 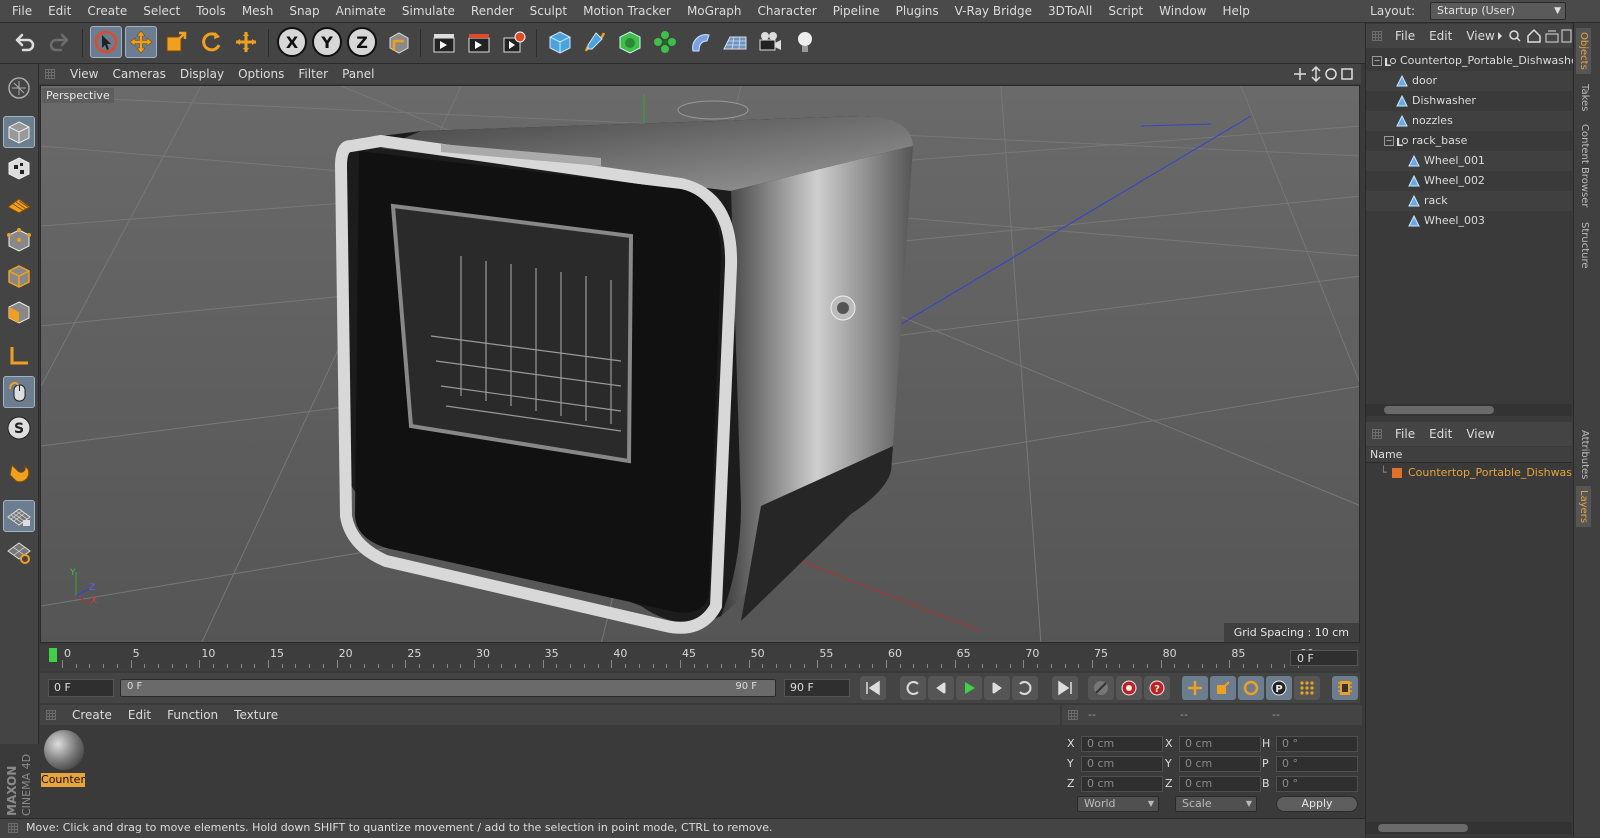 What do you see at coordinates (856, 11) in the screenshot?
I see `menu-pipeline: Pipeline` at bounding box center [856, 11].